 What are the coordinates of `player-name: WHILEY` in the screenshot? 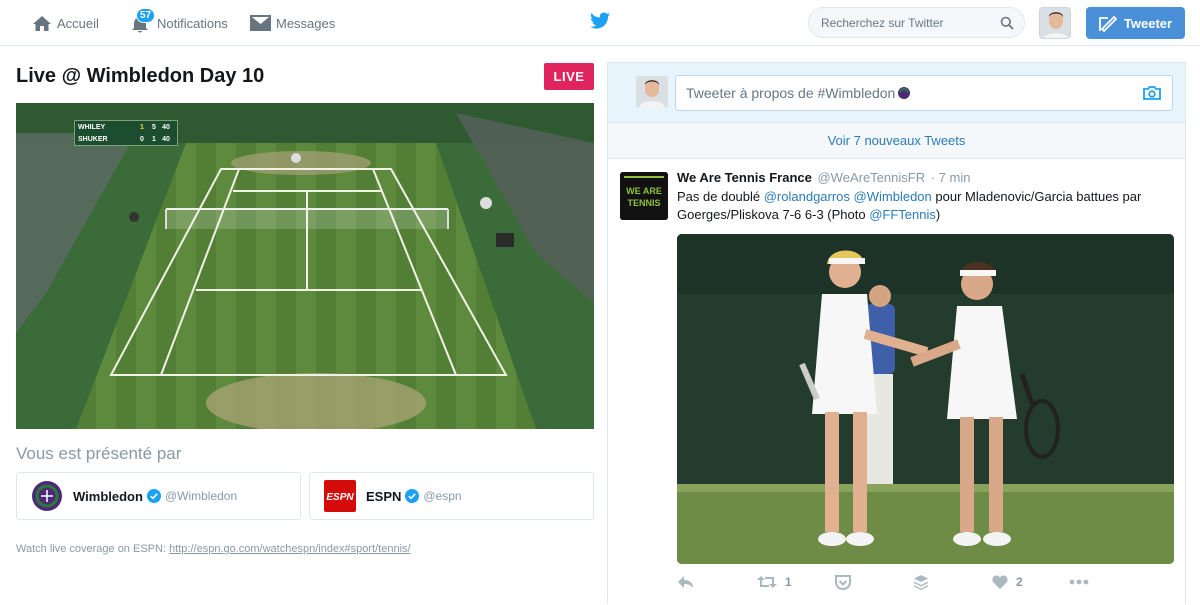 It's located at (92, 127).